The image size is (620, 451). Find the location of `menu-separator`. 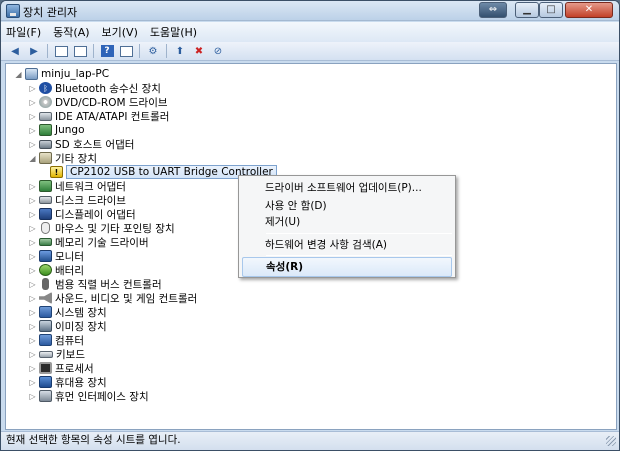

menu-separator is located at coordinates (359, 255).